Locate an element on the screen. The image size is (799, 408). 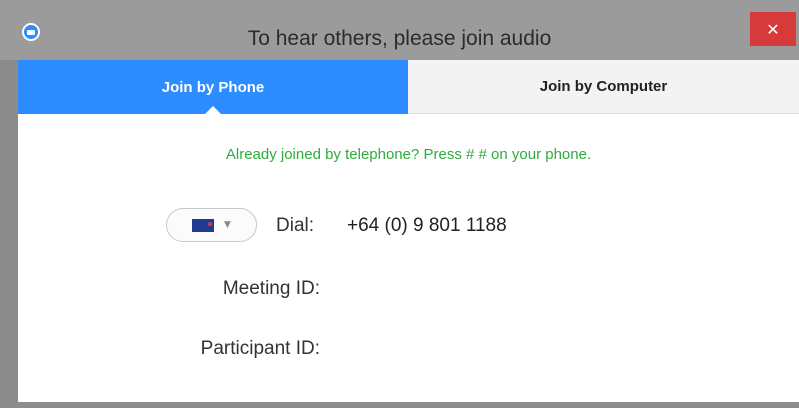
meeting-id-label: Meeting ID: is located at coordinates (271, 288).